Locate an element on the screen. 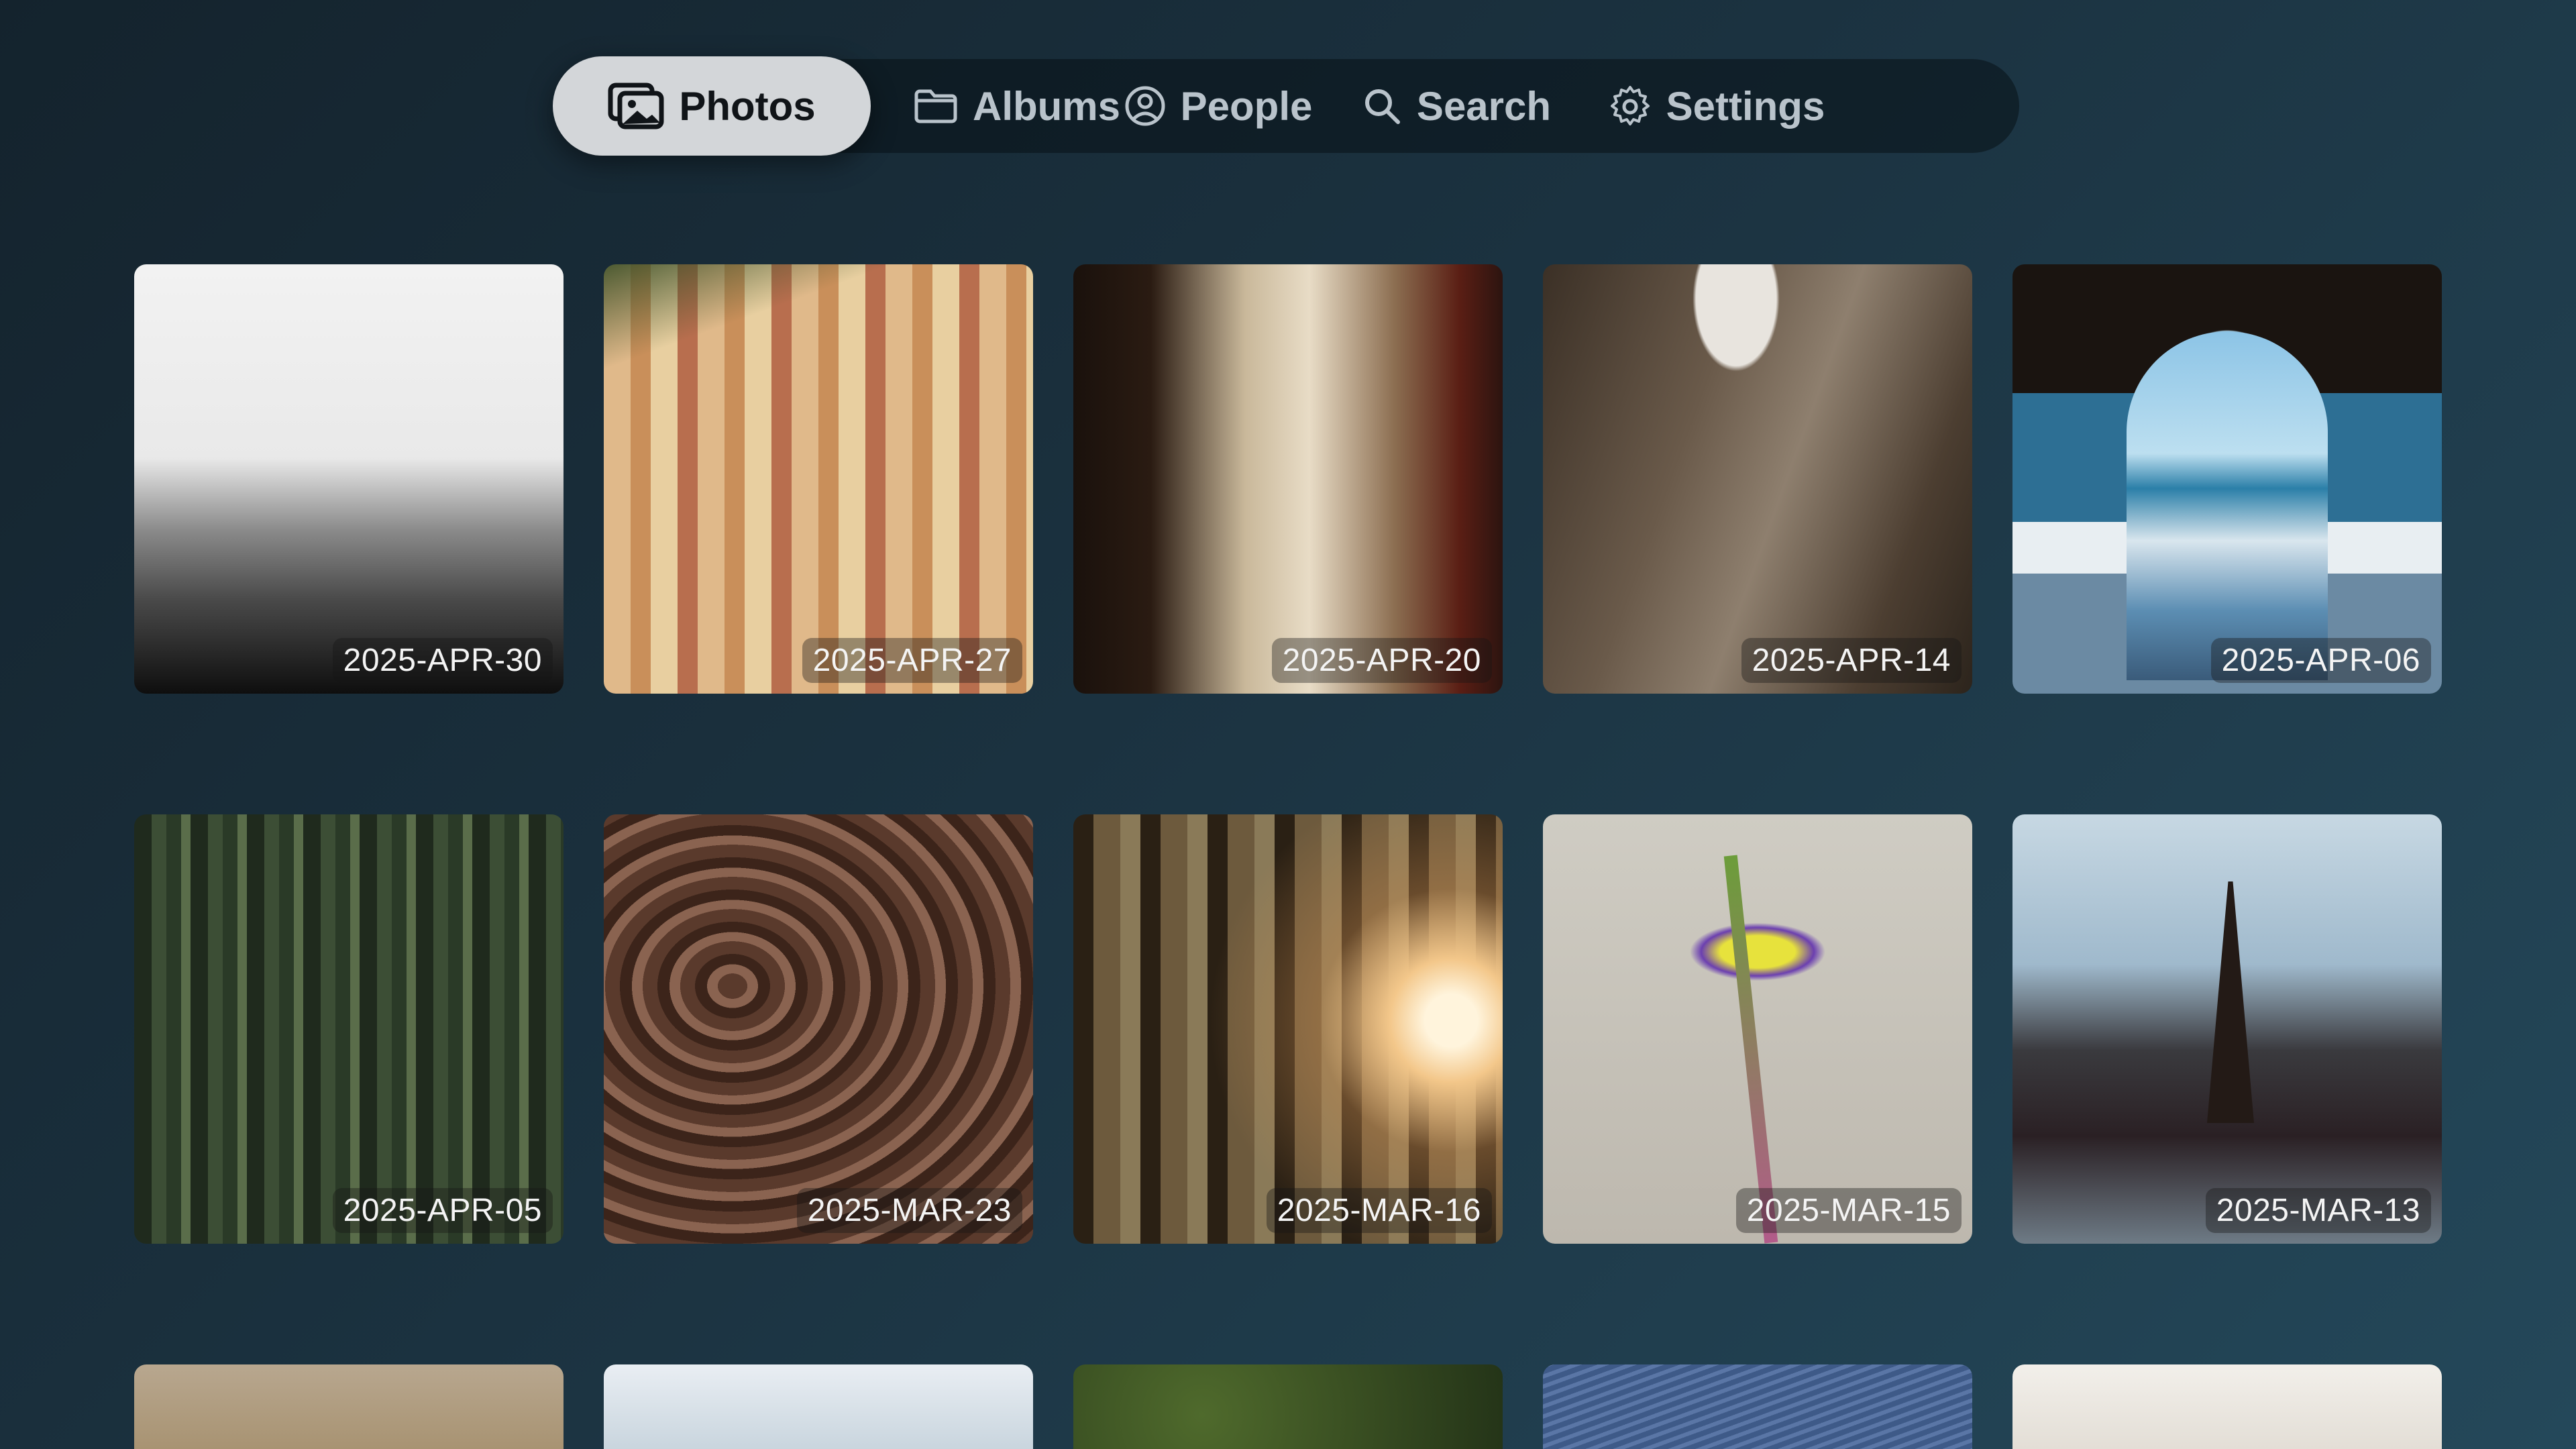  tab-photos: Photos is located at coordinates (712, 106).